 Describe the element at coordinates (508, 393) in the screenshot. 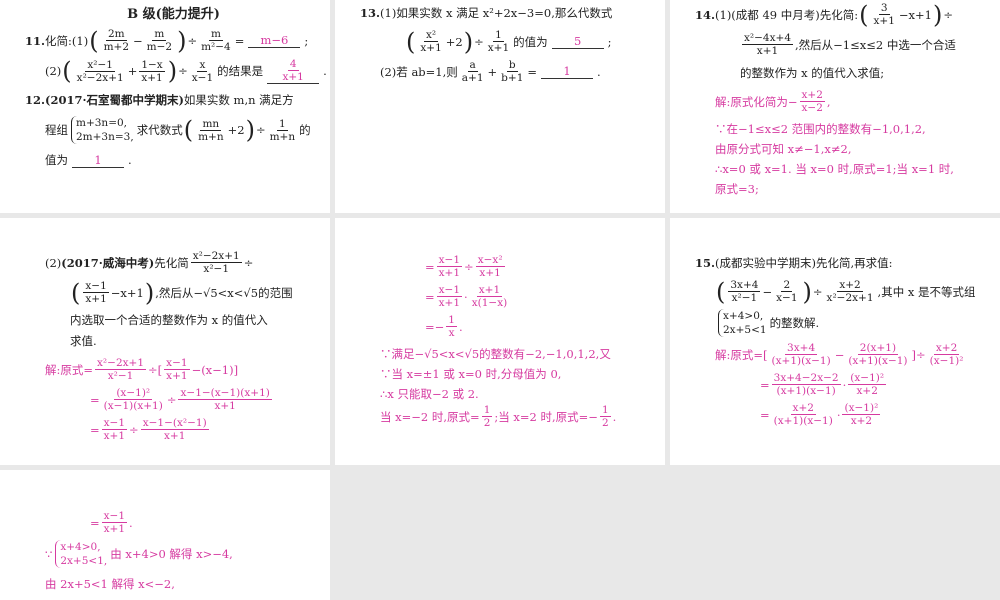

I see `solution-line: ∴x 只能取−2 或 2.` at that location.